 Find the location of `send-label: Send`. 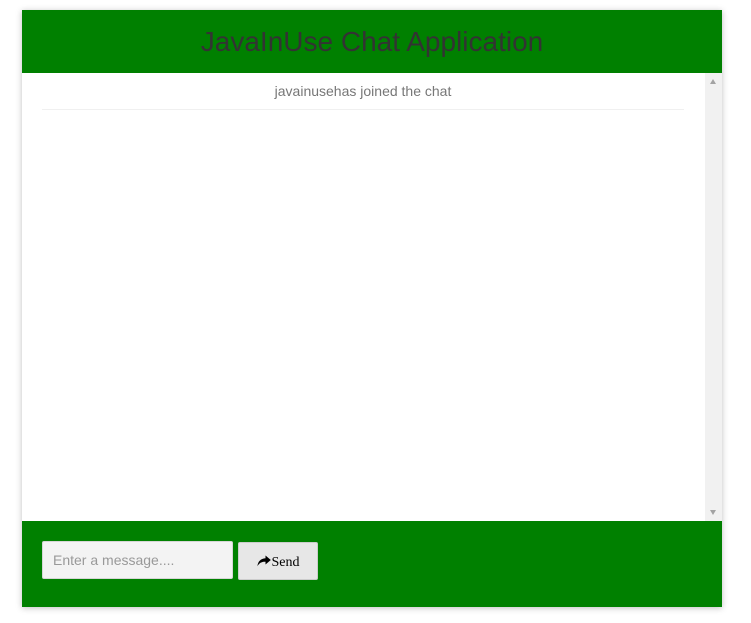

send-label: Send is located at coordinates (285, 562).